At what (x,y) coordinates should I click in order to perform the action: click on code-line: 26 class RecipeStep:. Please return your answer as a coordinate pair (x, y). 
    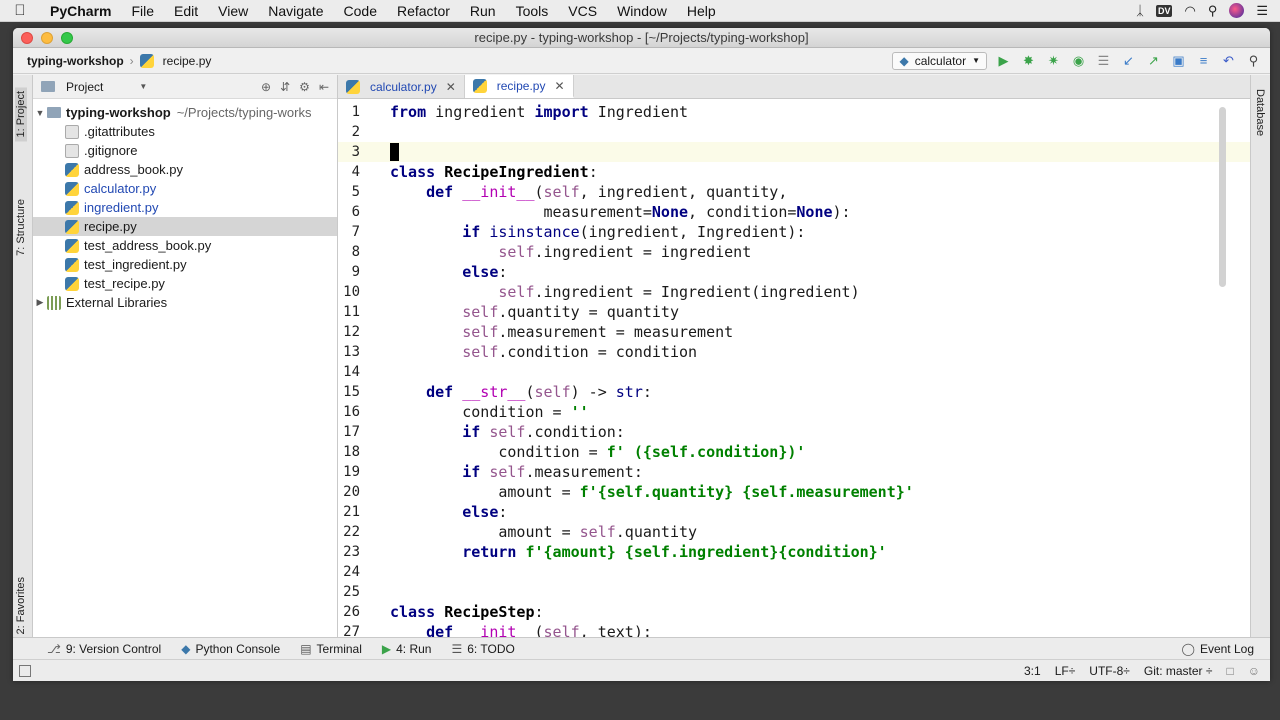
    Looking at the image, I should click on (794, 612).